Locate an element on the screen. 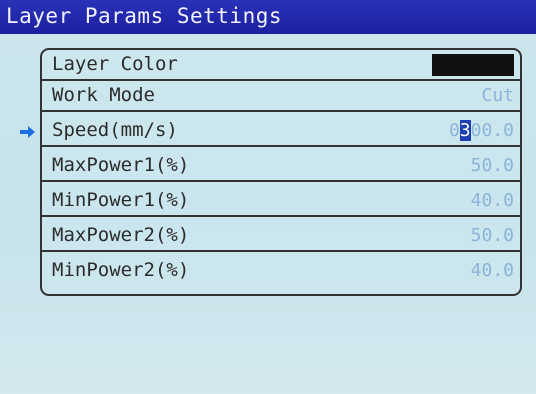 The image size is (536, 394). maxpower1-value: 50.0 is located at coordinates (492, 165).